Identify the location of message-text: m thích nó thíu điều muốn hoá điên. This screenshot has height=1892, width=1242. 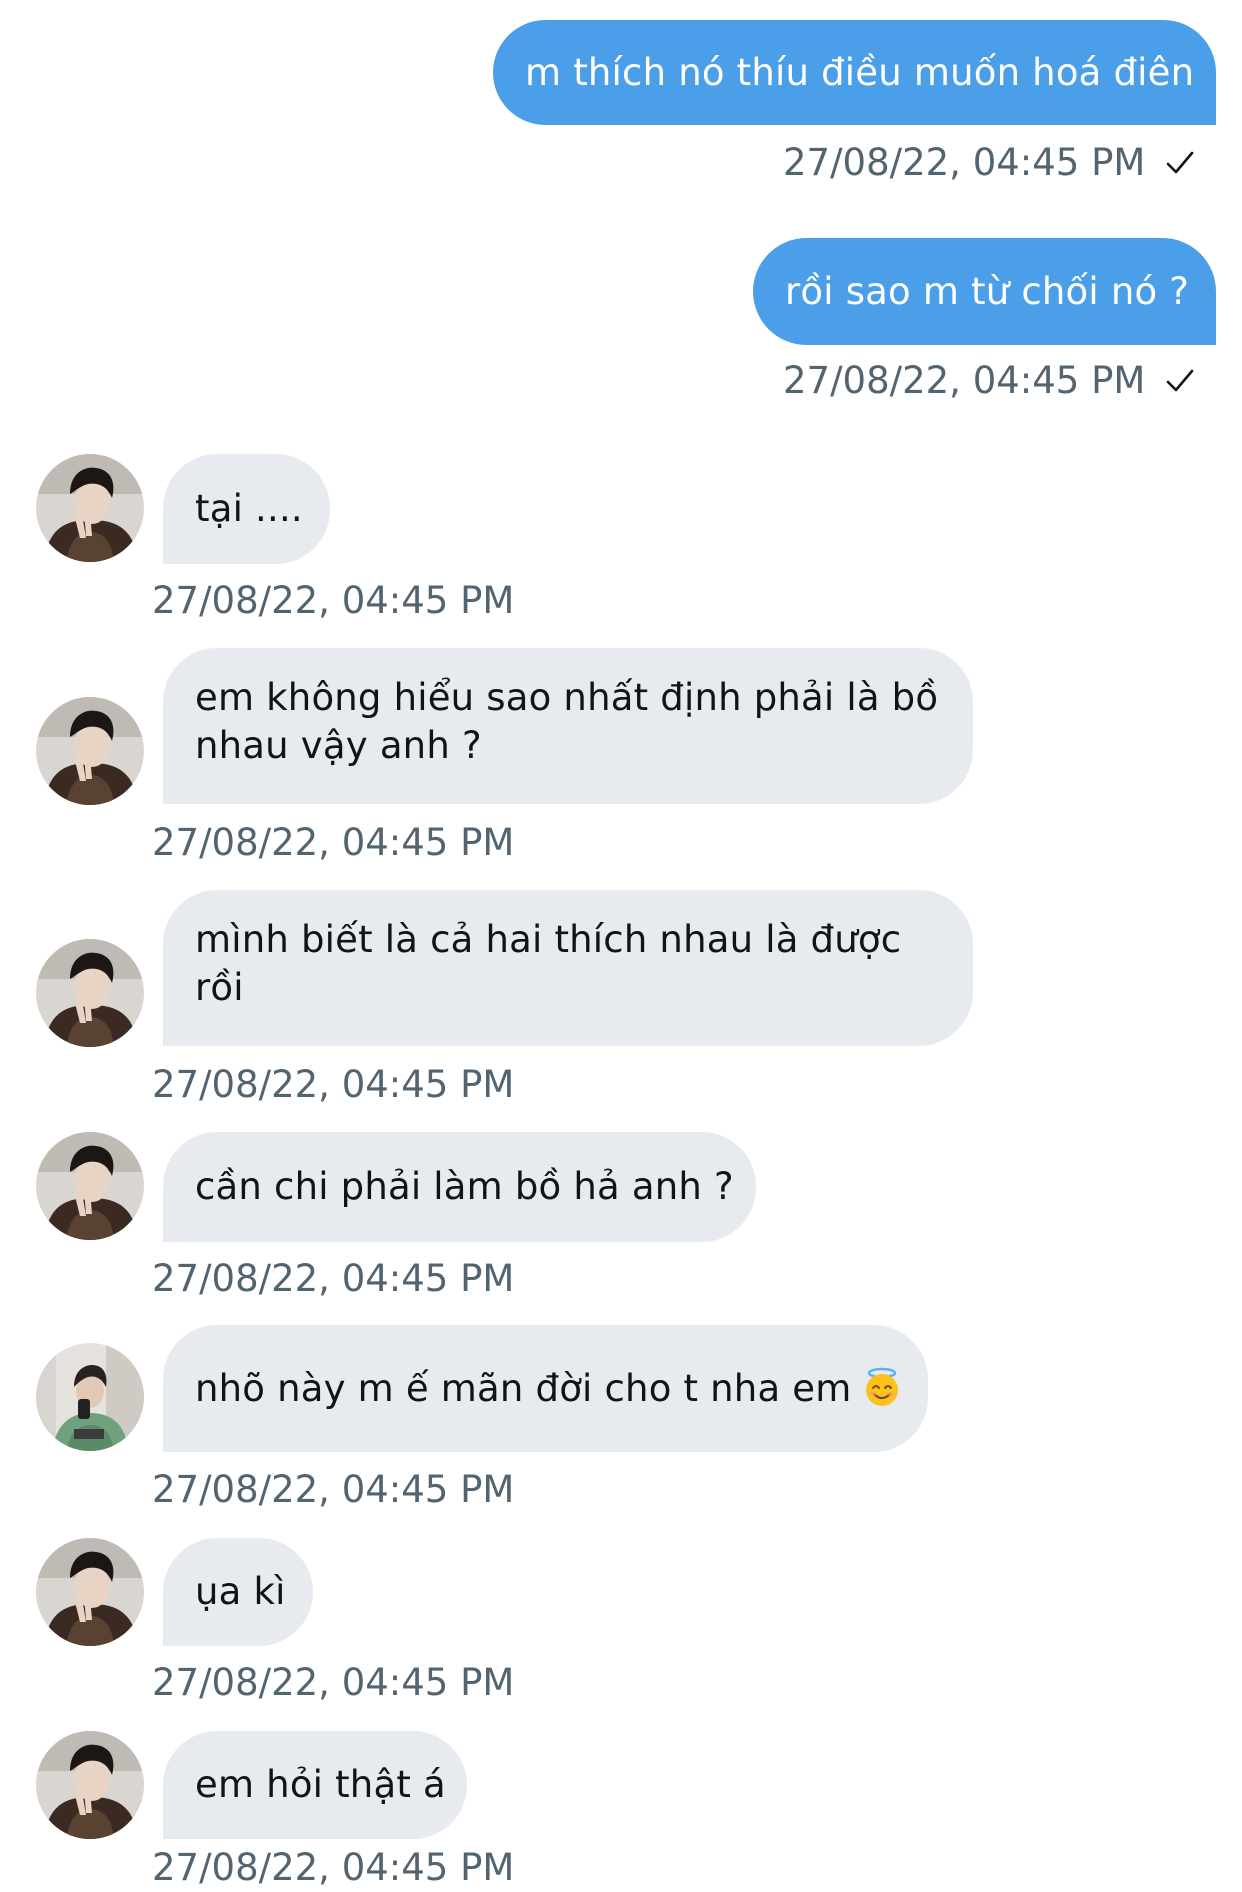
(860, 72).